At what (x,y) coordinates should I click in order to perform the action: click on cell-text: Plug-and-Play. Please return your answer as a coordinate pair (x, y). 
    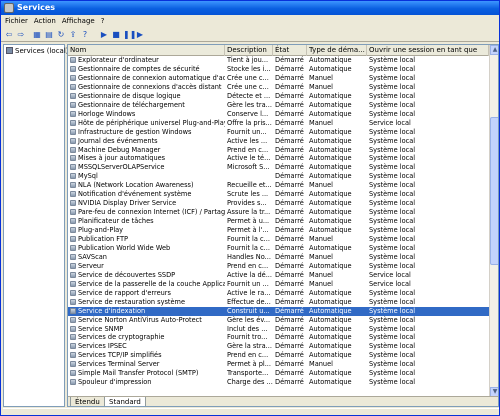
    Looking at the image, I should click on (101, 230).